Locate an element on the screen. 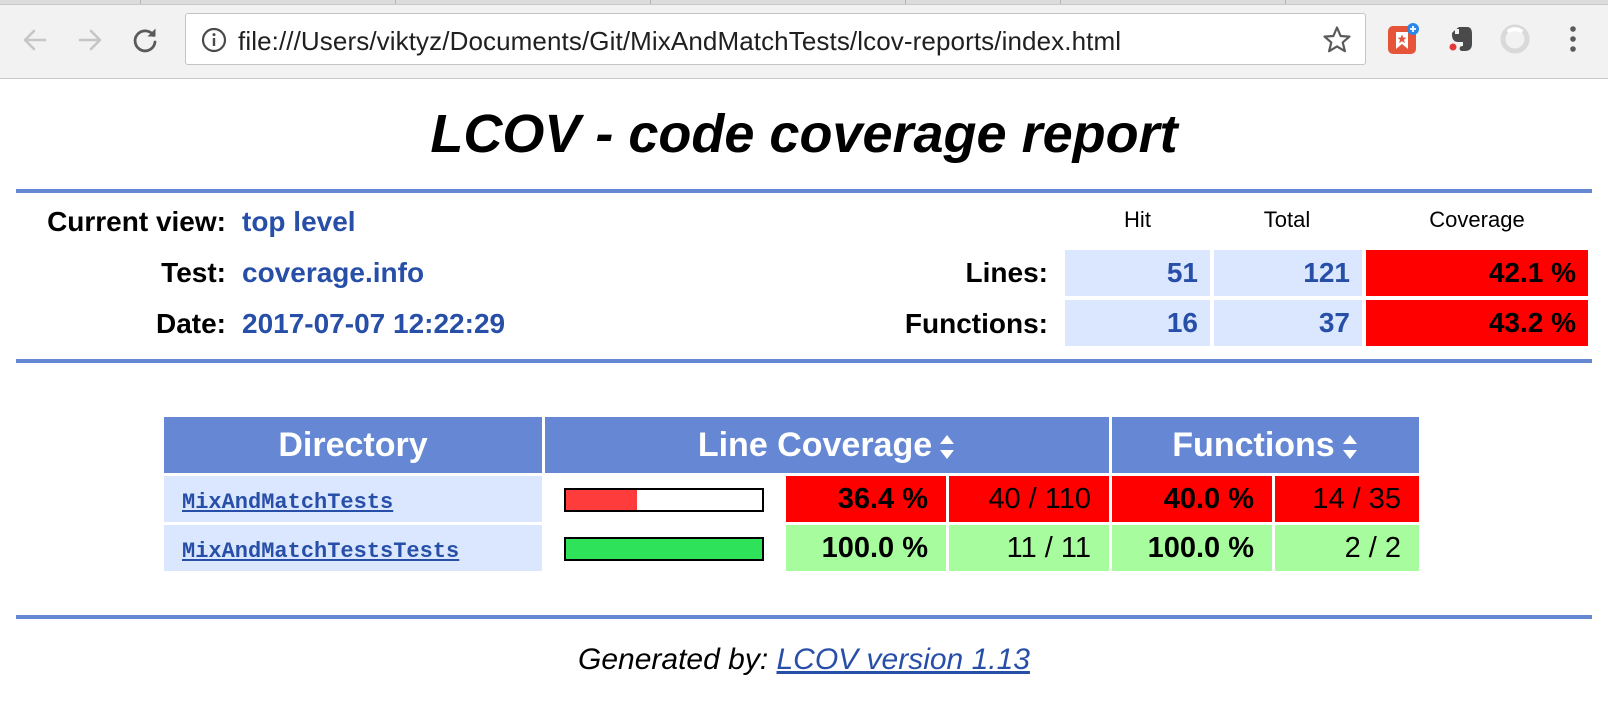 The height and width of the screenshot is (706, 1608). reload-button is located at coordinates (145, 40).